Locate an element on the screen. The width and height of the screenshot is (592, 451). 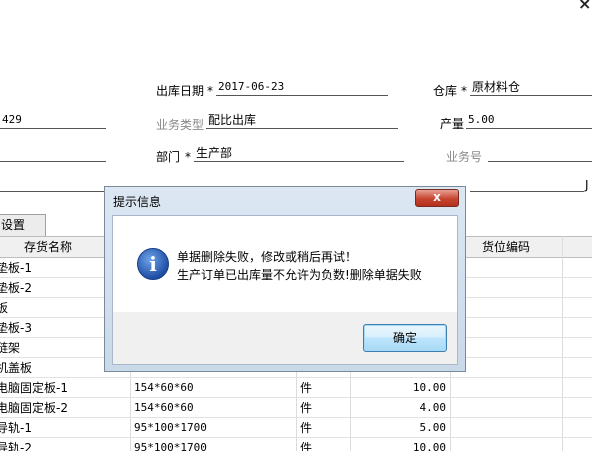
message-line-2: 生产订单已出库量不允许为负数!删除单据失败 is located at coordinates (299, 275).